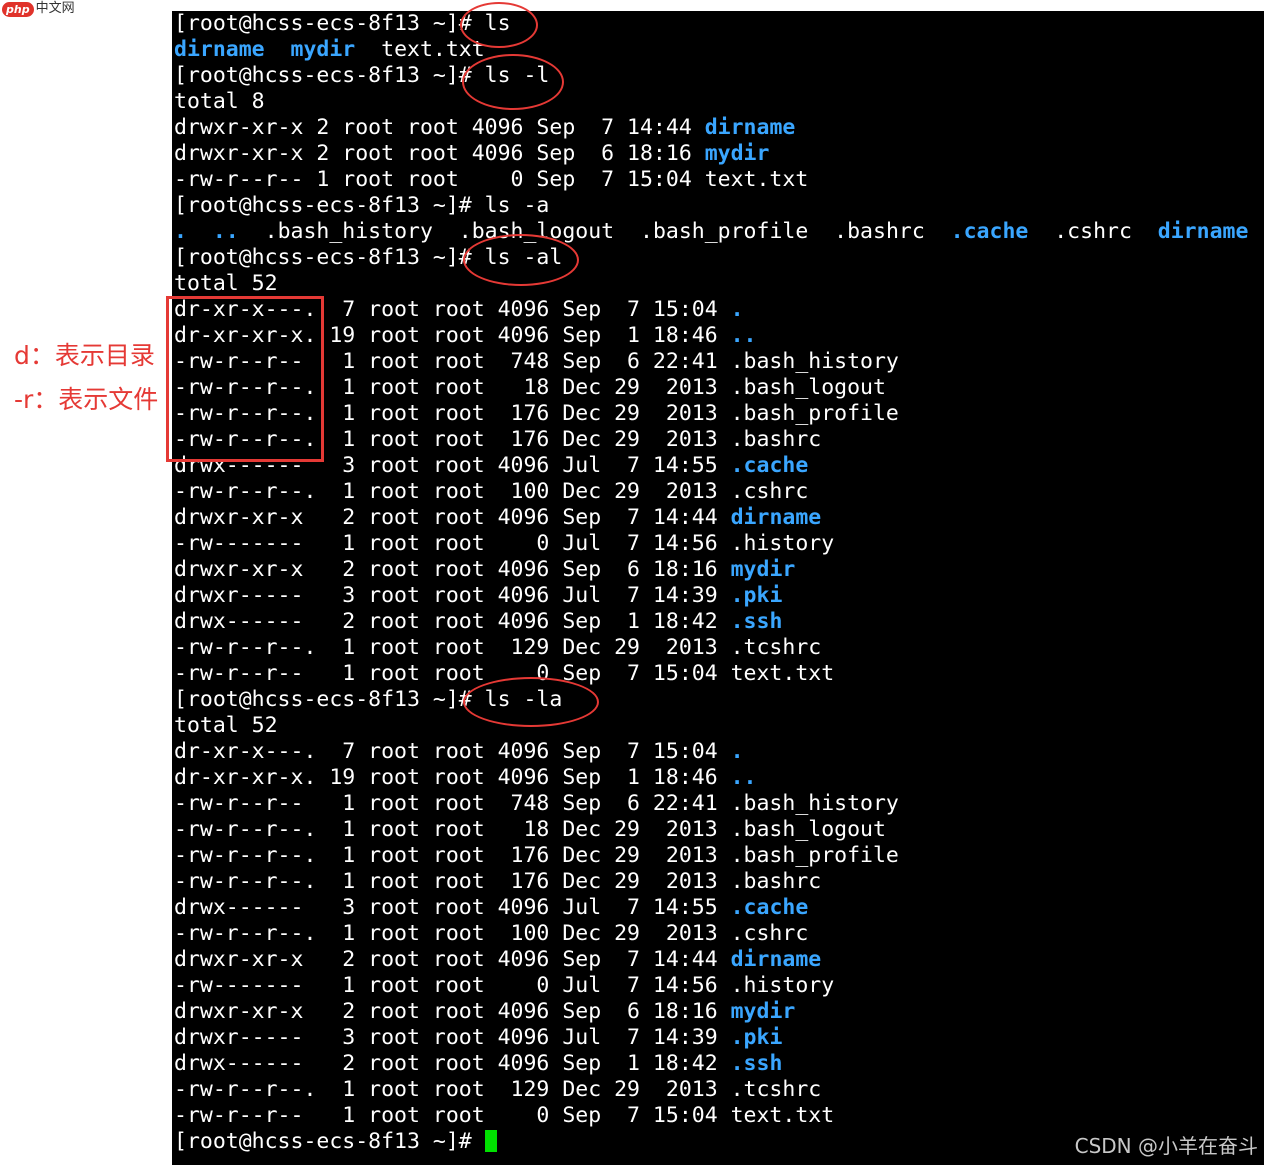 This screenshot has height=1165, width=1264. I want to click on terminal-line: total 8, so click(219, 102).